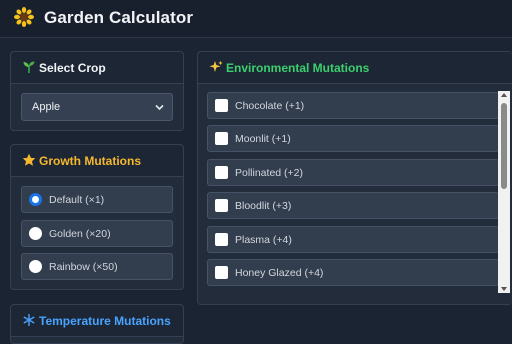 The image size is (512, 344). What do you see at coordinates (353, 105) in the screenshot?
I see `env-item-chocolate: Chocolate (+1)` at bounding box center [353, 105].